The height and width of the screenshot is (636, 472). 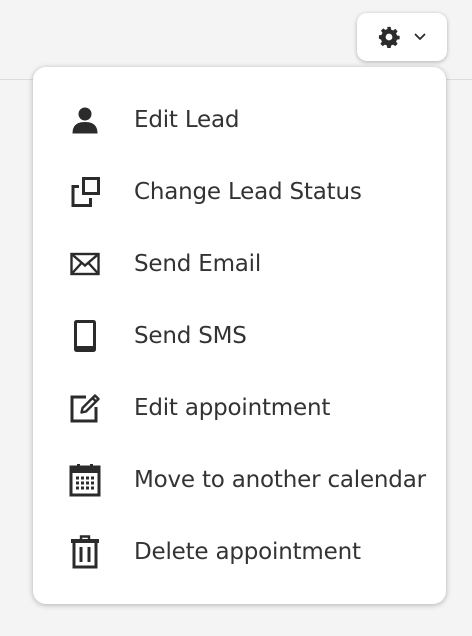 What do you see at coordinates (85, 480) in the screenshot?
I see `calendar-icon` at bounding box center [85, 480].